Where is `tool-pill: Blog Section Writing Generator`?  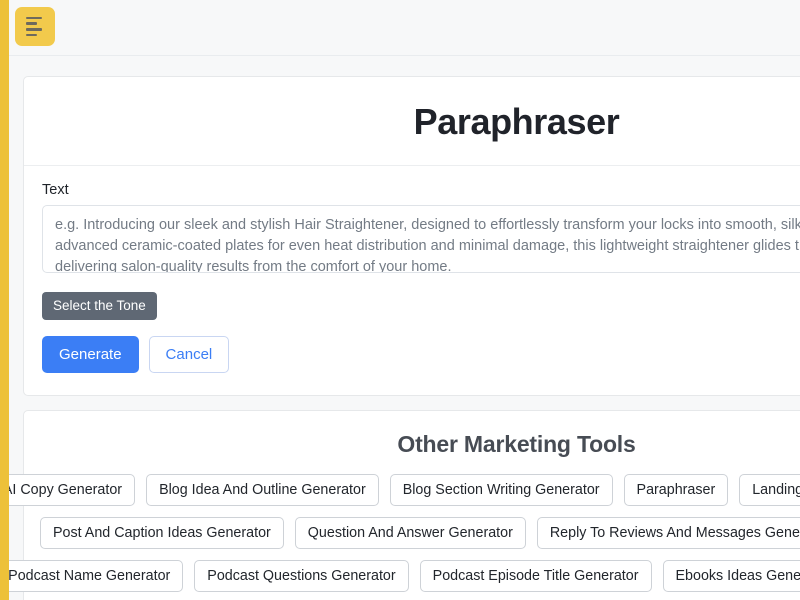 tool-pill: Blog Section Writing Generator is located at coordinates (501, 490).